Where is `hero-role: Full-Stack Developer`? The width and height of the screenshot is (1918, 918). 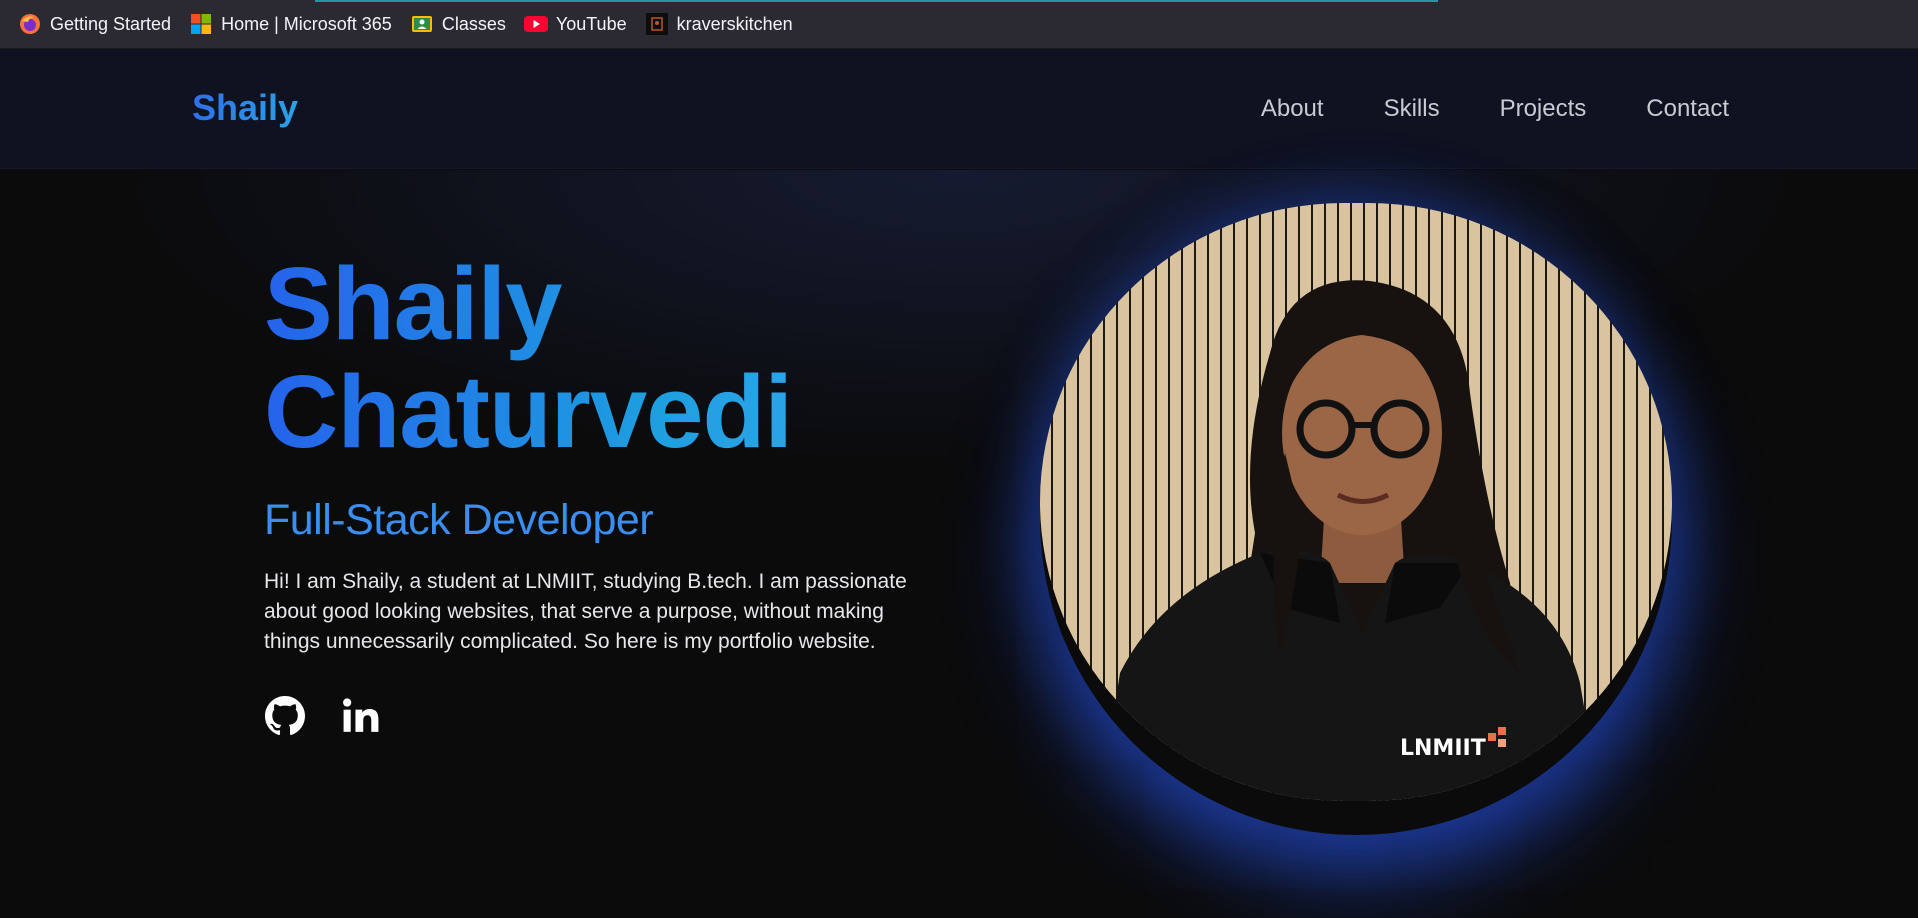 hero-role: Full-Stack Developer is located at coordinates (459, 520).